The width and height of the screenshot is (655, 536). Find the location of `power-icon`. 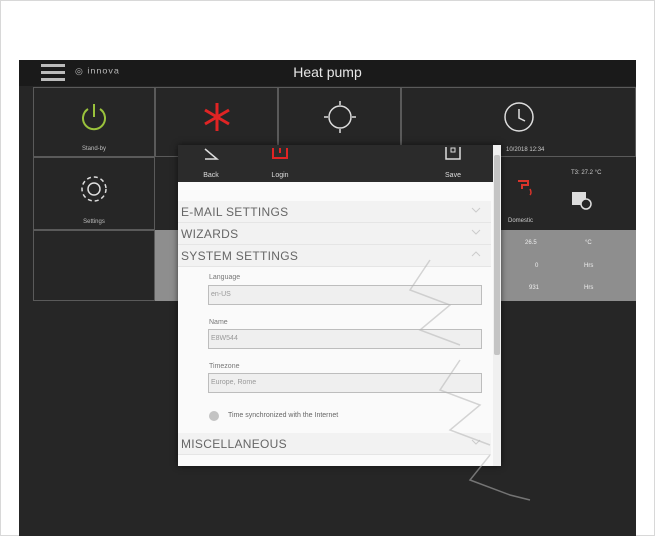

power-icon is located at coordinates (94, 117).